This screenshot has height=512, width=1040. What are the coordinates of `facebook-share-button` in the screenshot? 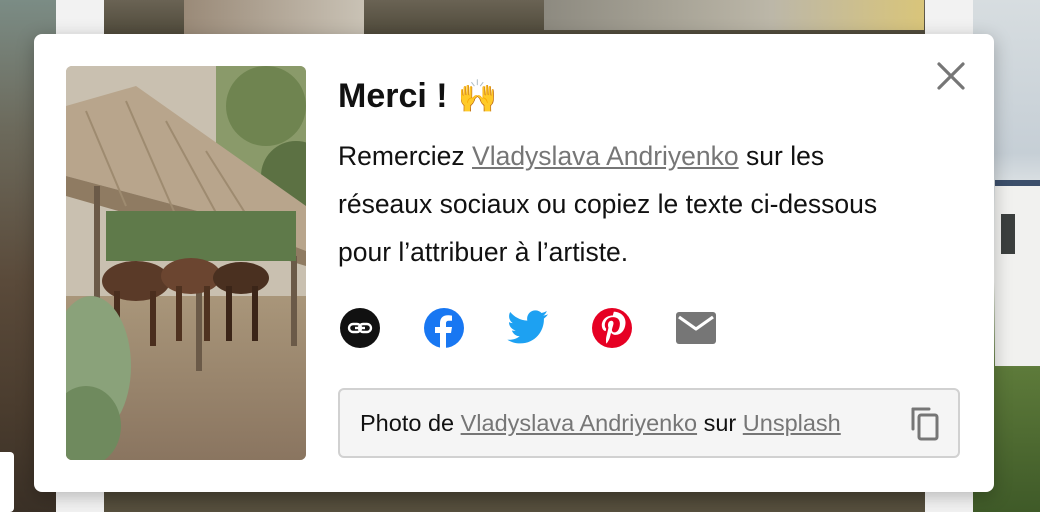 It's located at (444, 328).